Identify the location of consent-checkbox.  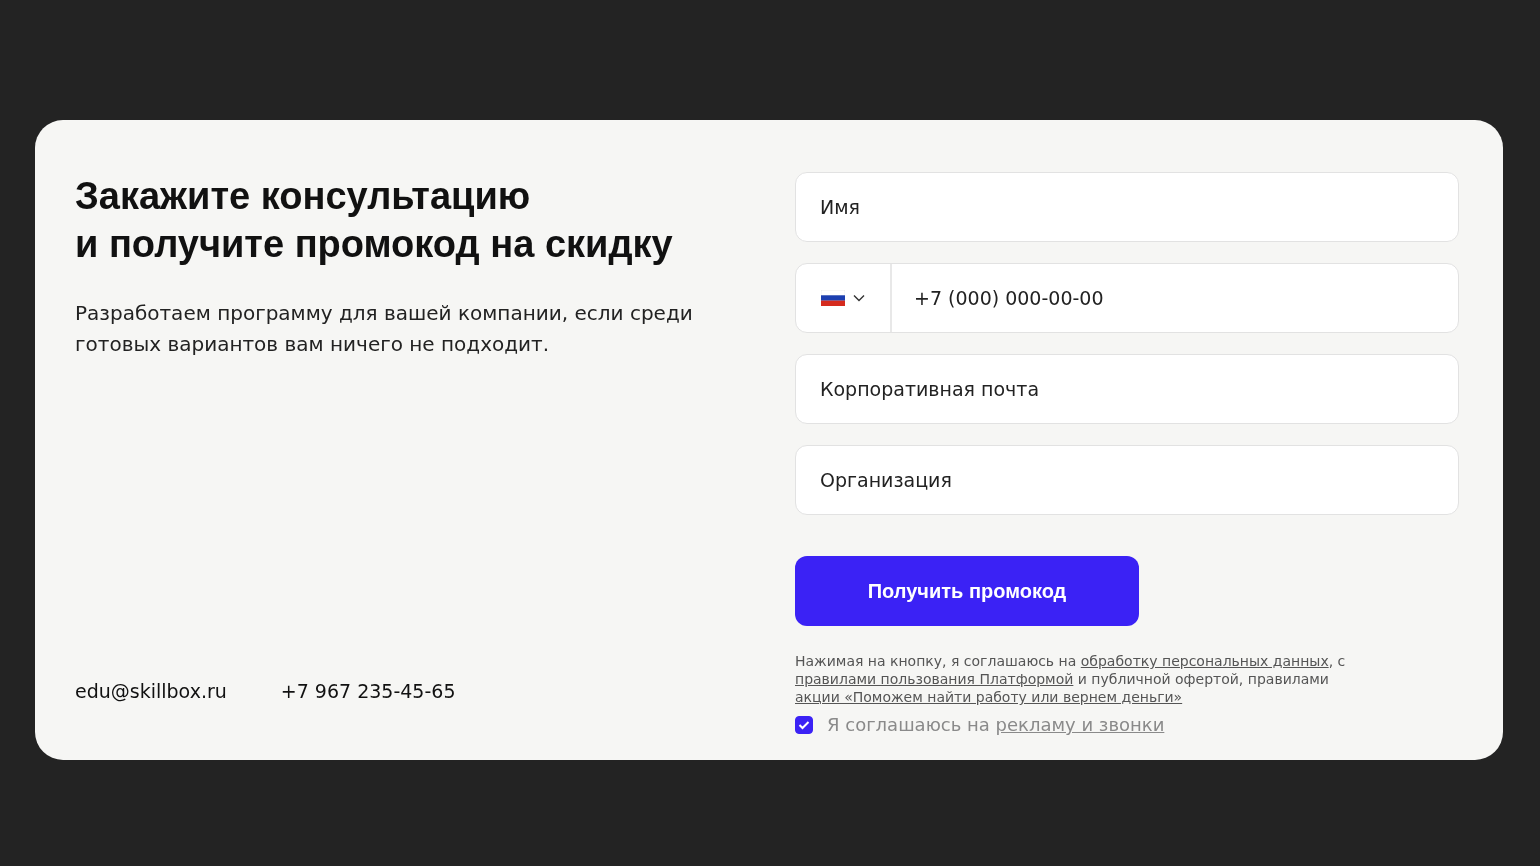
(804, 725).